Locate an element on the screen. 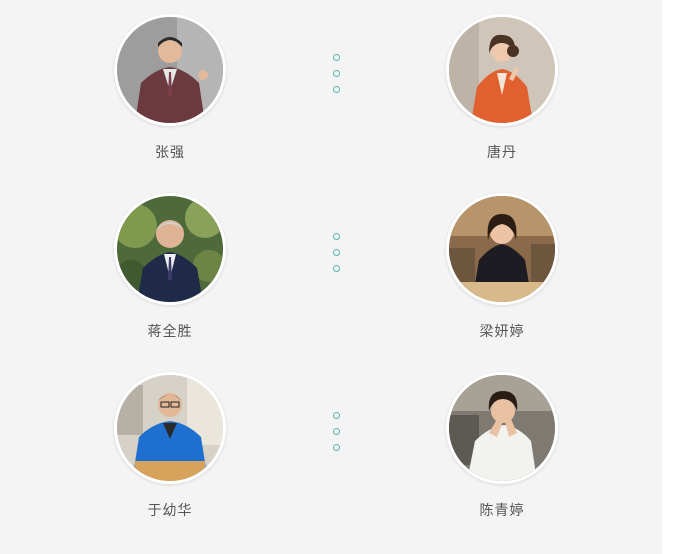 This screenshot has width=677, height=554. portrait-woman-orange-jacket-icon is located at coordinates (502, 70).